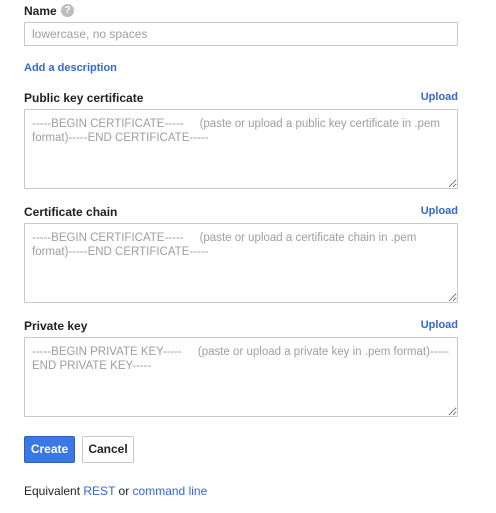  I want to click on public-key-upload-link: Upload, so click(439, 97).